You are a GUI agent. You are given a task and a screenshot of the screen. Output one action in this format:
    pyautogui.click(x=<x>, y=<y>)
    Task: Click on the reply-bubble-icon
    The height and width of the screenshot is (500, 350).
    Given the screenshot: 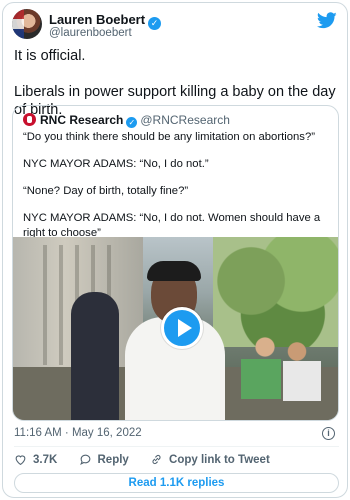 What is the action you would take?
    pyautogui.click(x=84, y=459)
    